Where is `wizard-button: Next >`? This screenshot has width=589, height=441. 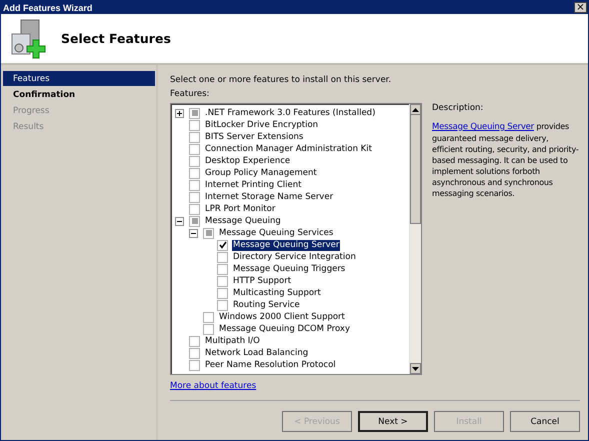
wizard-button: Next > is located at coordinates (393, 421).